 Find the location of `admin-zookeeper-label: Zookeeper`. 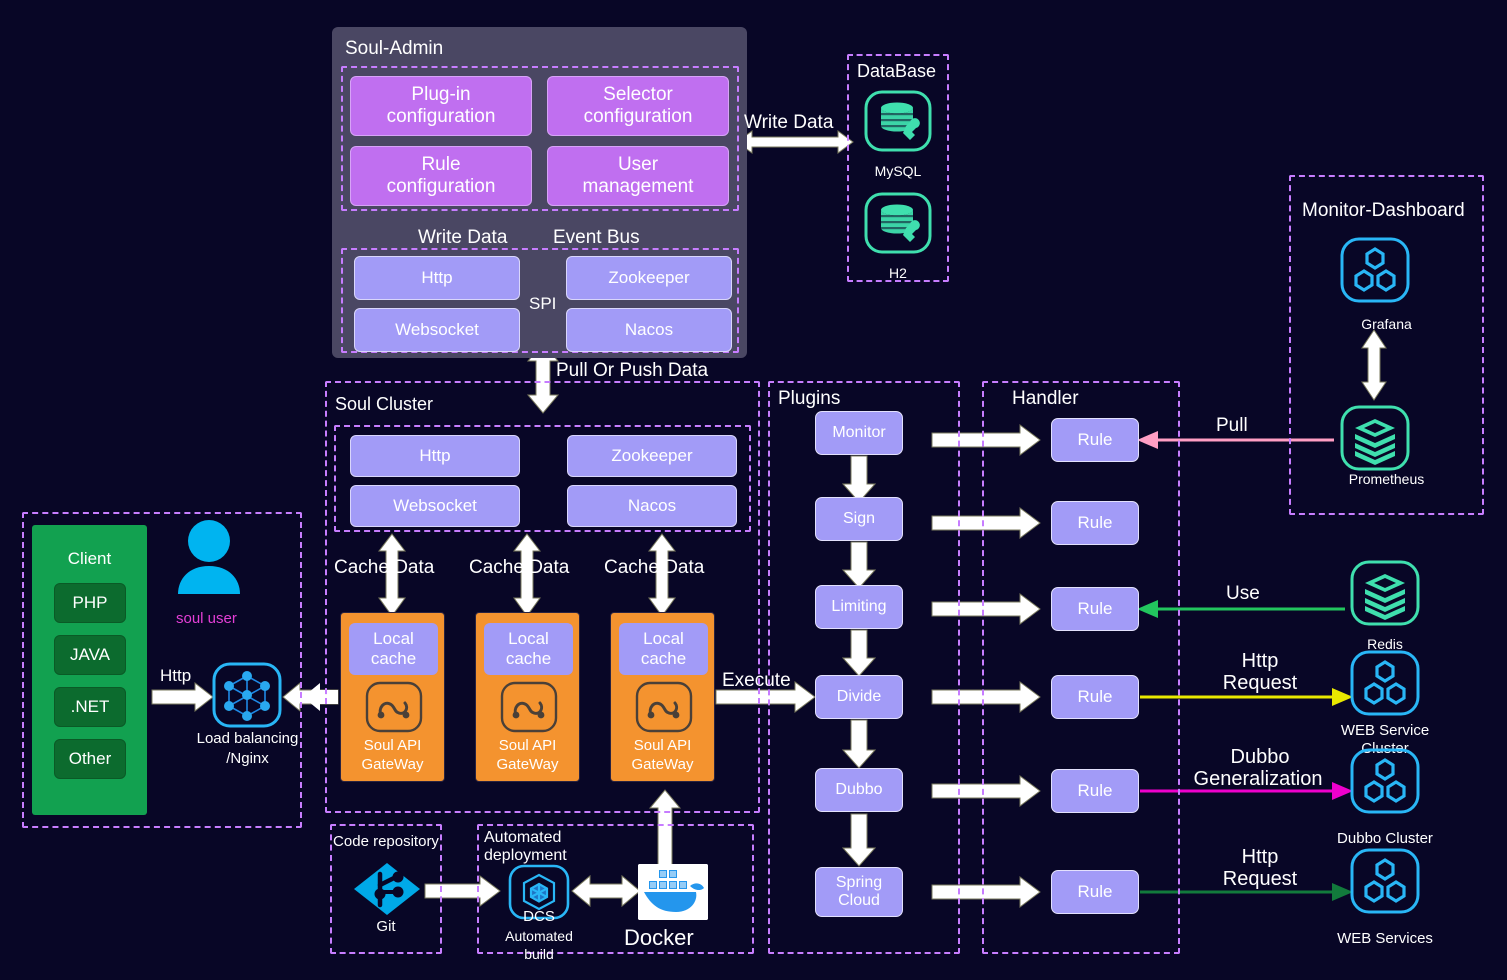

admin-zookeeper-label: Zookeeper is located at coordinates (649, 278).